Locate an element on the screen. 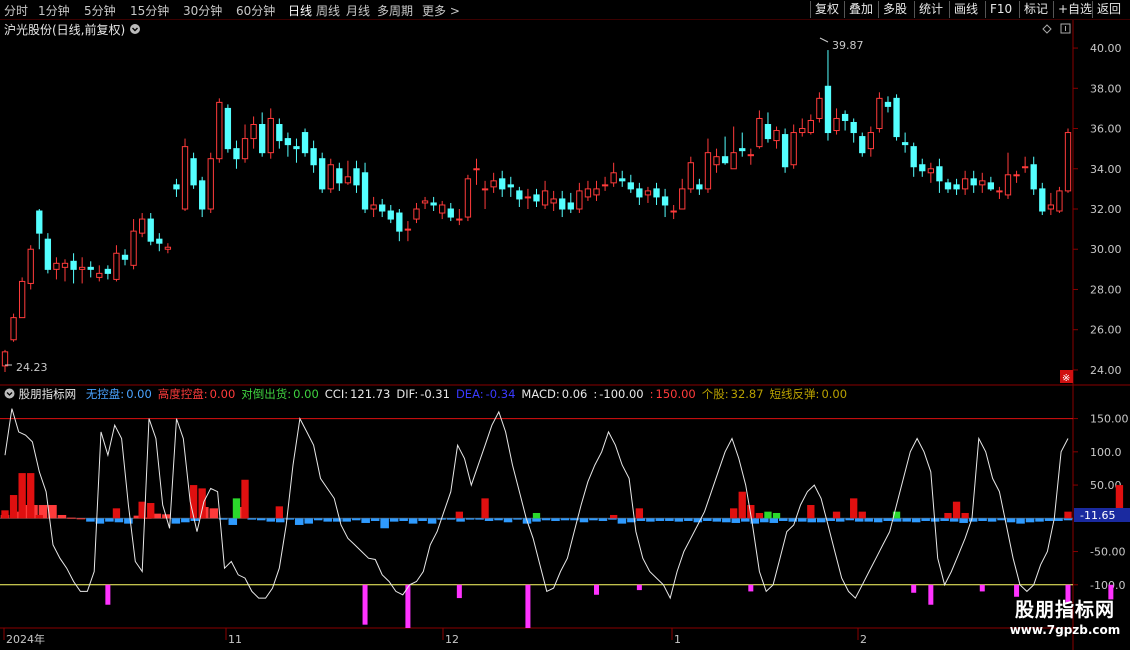 Image resolution: width=1130 pixels, height=650 pixels. indicator-tick-label: -100.0 is located at coordinates (1107, 585).